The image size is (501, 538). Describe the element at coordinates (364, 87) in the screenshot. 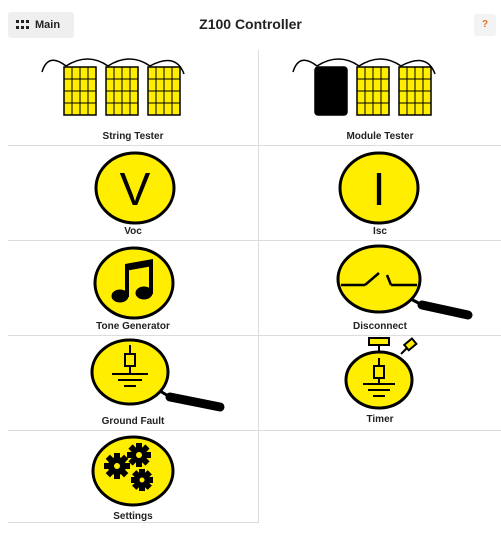

I see `module-panels-icon` at that location.